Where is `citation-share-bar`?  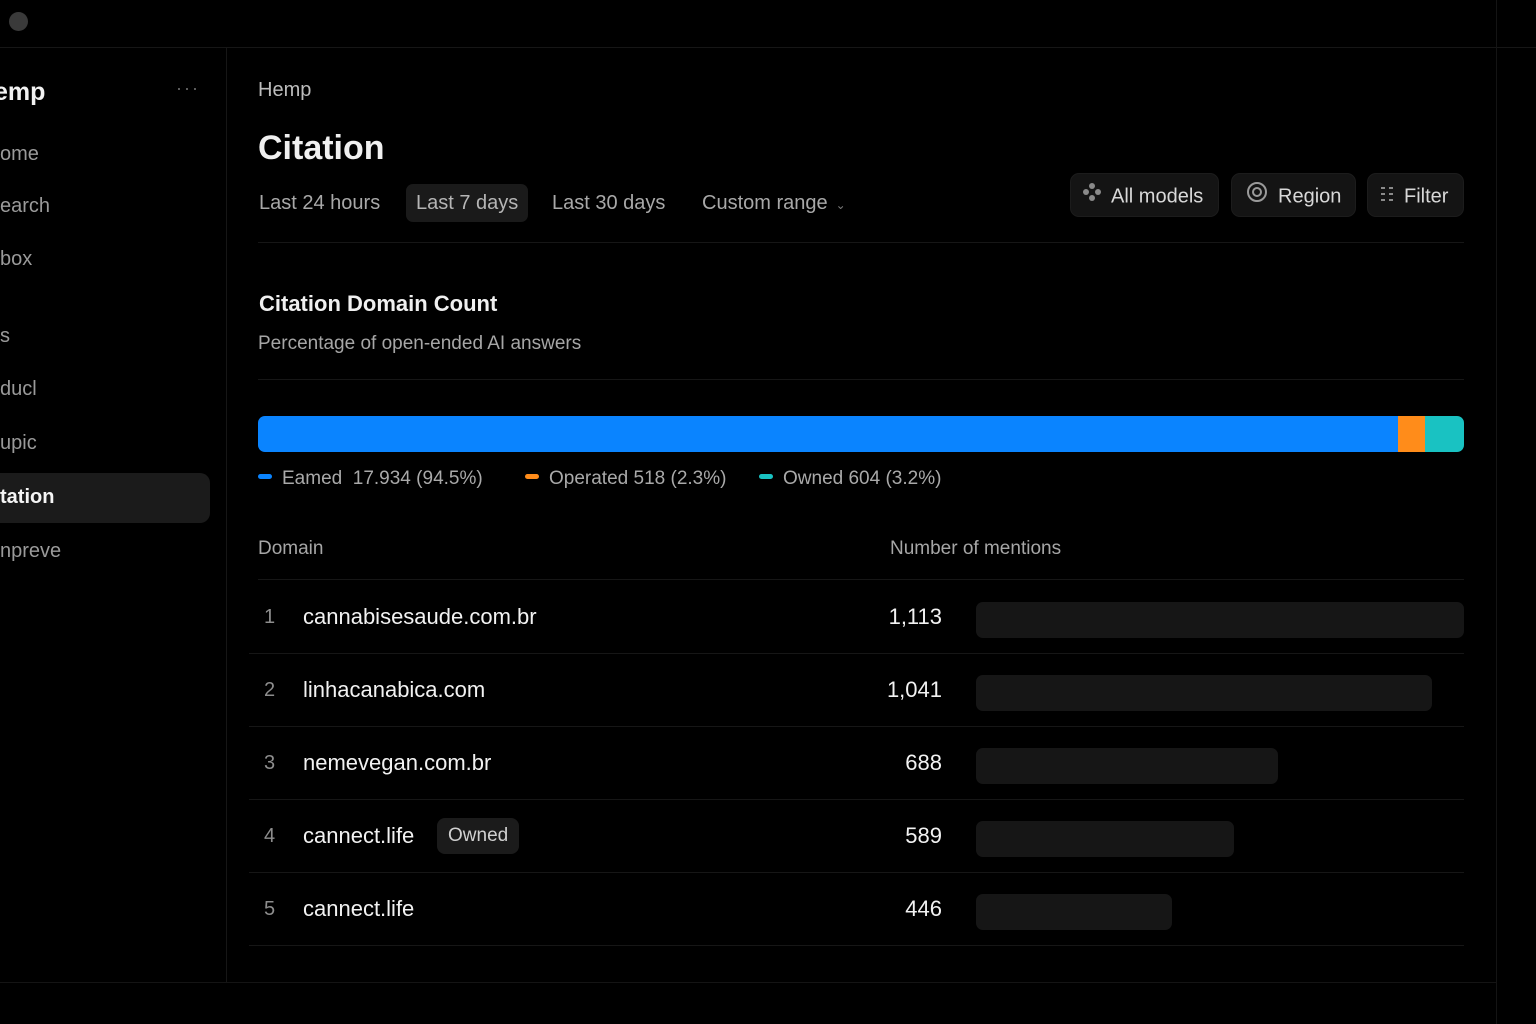 citation-share-bar is located at coordinates (861, 434).